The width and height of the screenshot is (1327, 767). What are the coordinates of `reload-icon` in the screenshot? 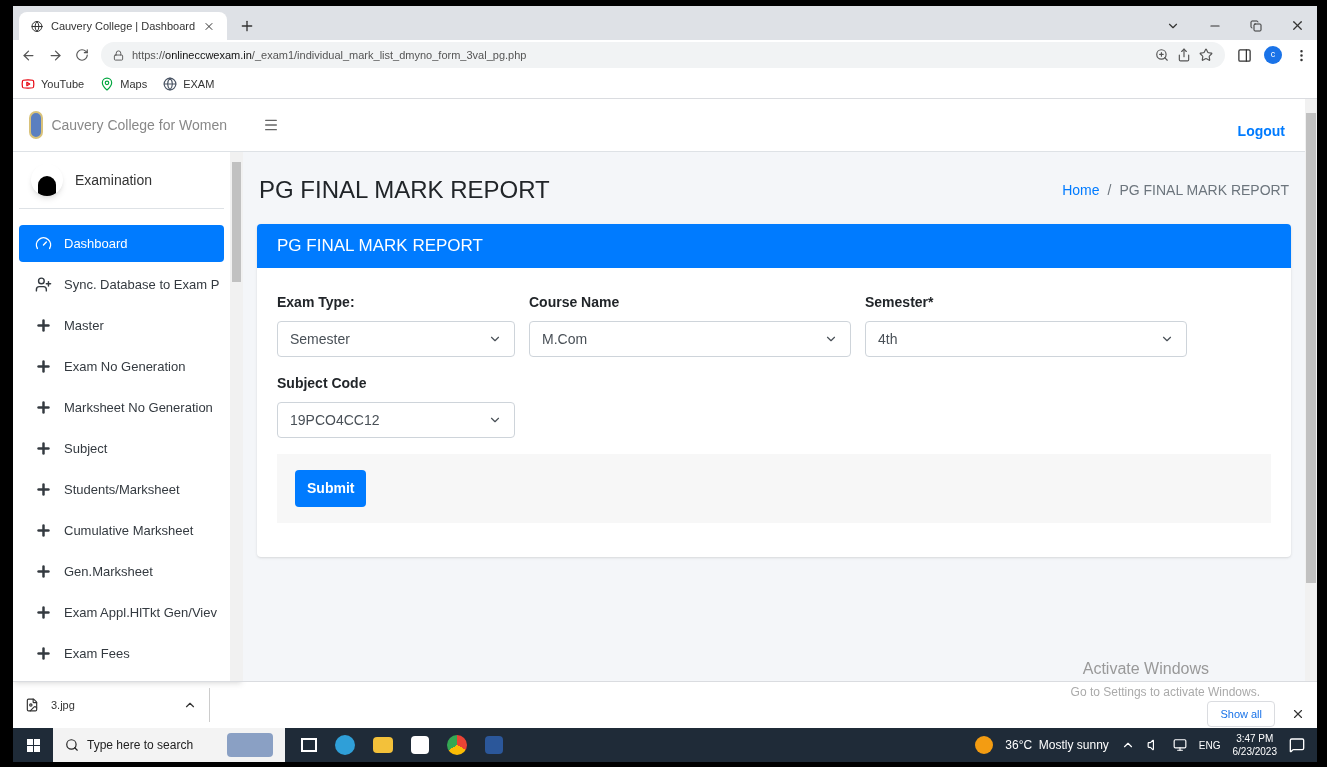 It's located at (82, 55).